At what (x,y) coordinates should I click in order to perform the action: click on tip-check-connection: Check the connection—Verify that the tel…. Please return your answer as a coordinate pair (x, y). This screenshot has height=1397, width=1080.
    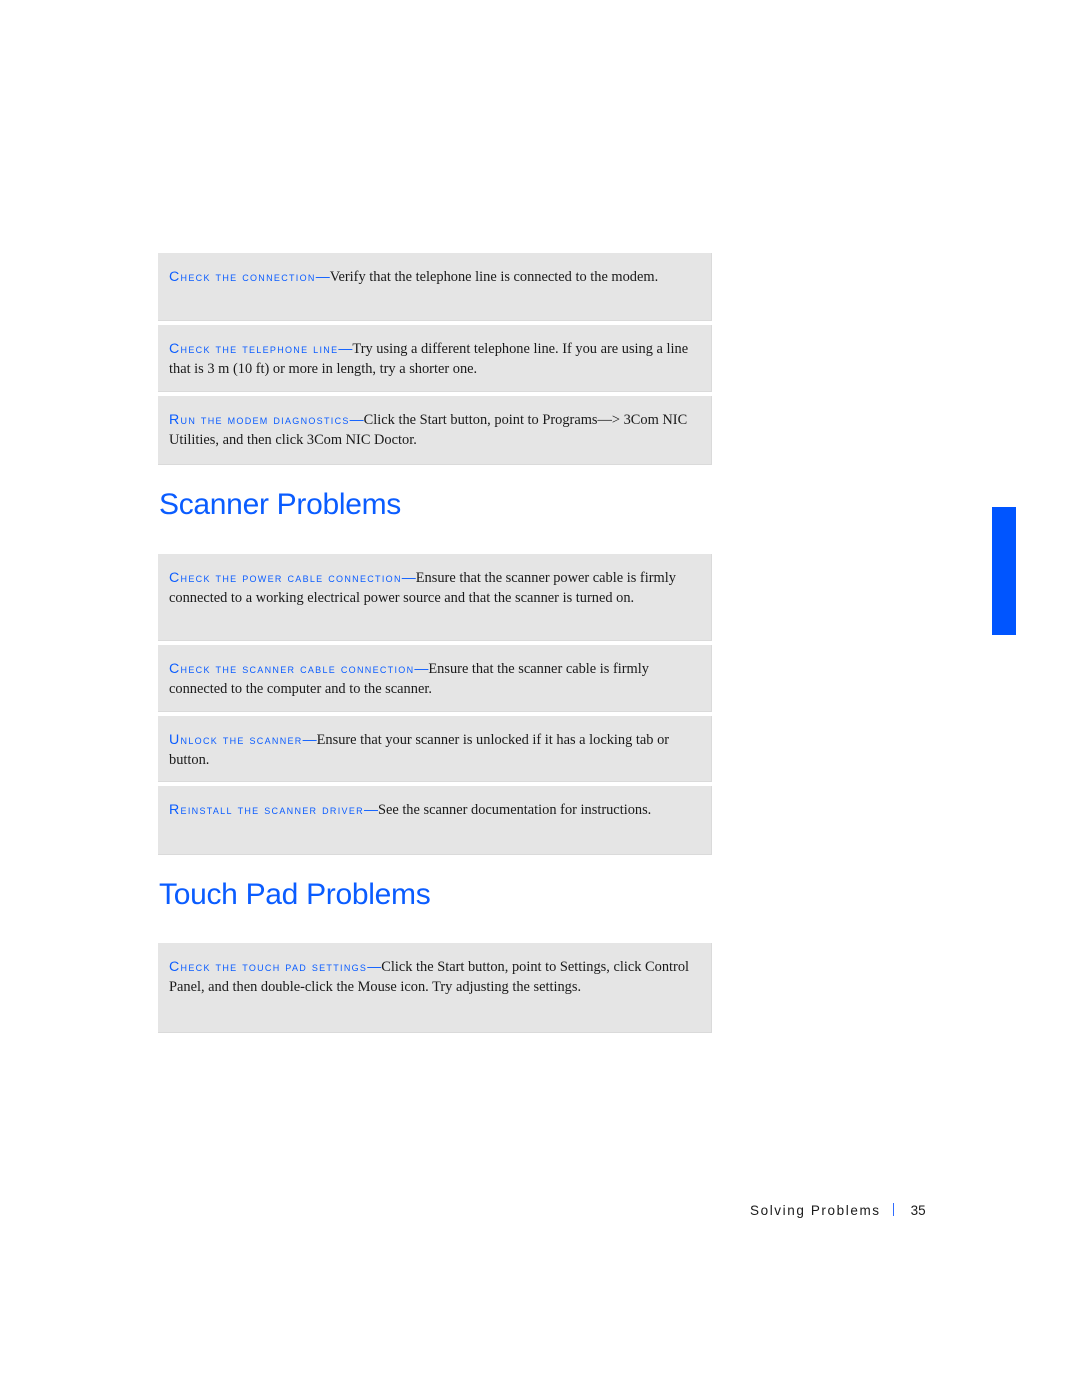
    Looking at the image, I should click on (435, 287).